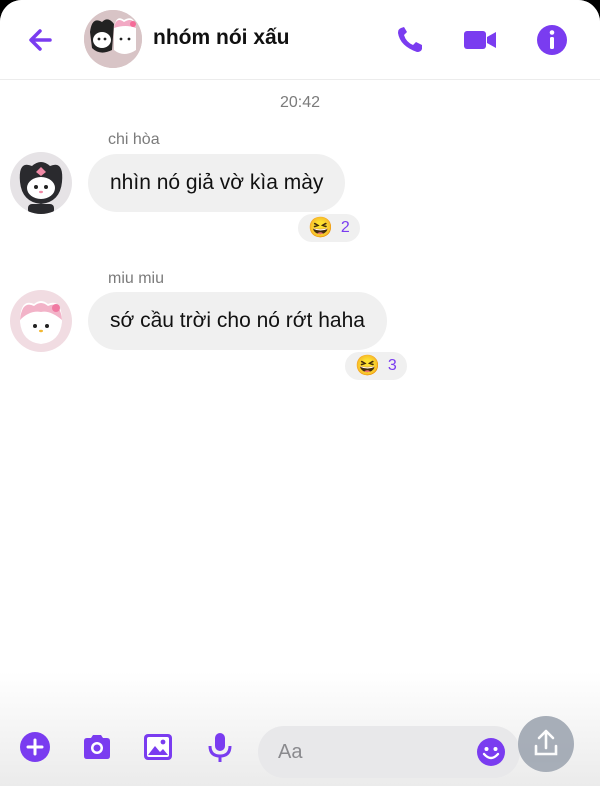 The width and height of the screenshot is (600, 786). What do you see at coordinates (217, 183) in the screenshot?
I see `message-bubble: nhìn nó giả vờ kìa mày` at bounding box center [217, 183].